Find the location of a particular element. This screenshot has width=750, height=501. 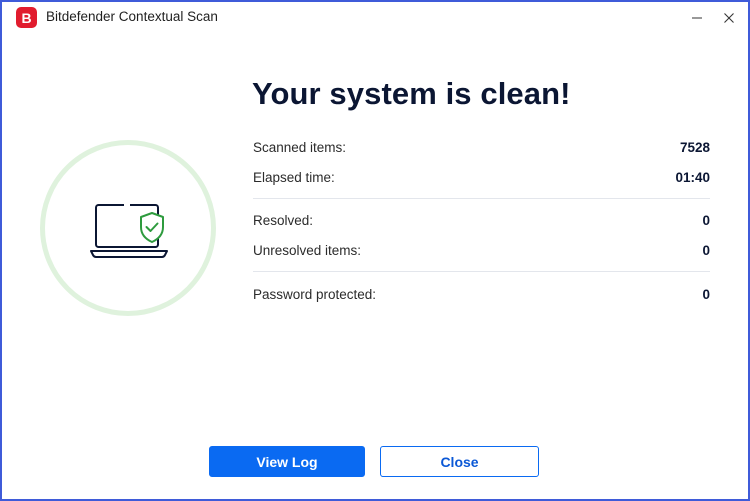

stat-scanned-items: Scanned items: 7528 is located at coordinates (481, 151).